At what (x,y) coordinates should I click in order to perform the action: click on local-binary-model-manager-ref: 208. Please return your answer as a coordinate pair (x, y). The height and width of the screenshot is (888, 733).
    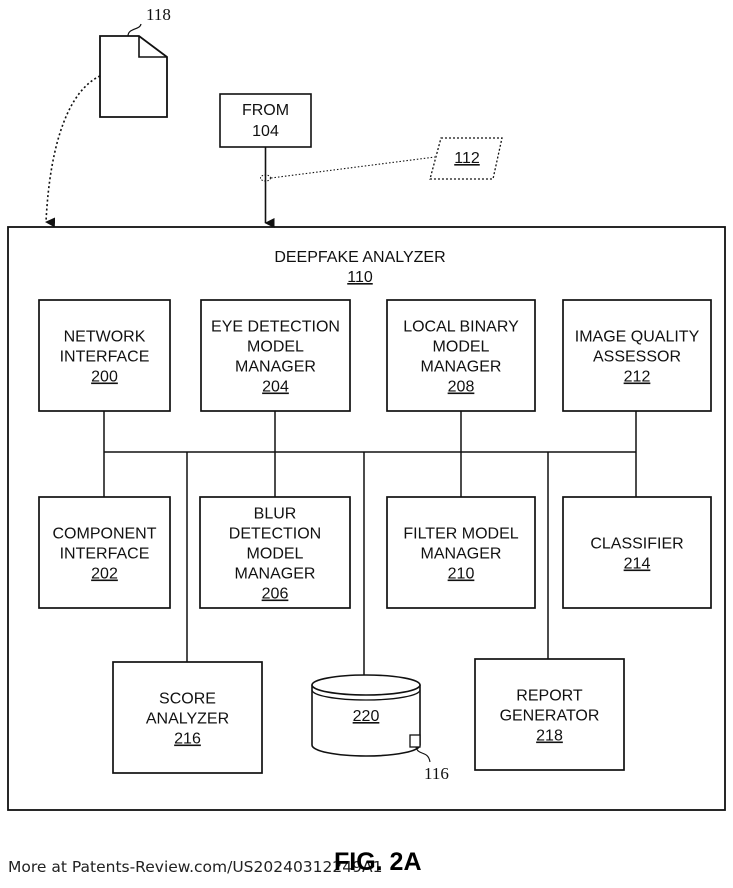
    Looking at the image, I should click on (461, 387).